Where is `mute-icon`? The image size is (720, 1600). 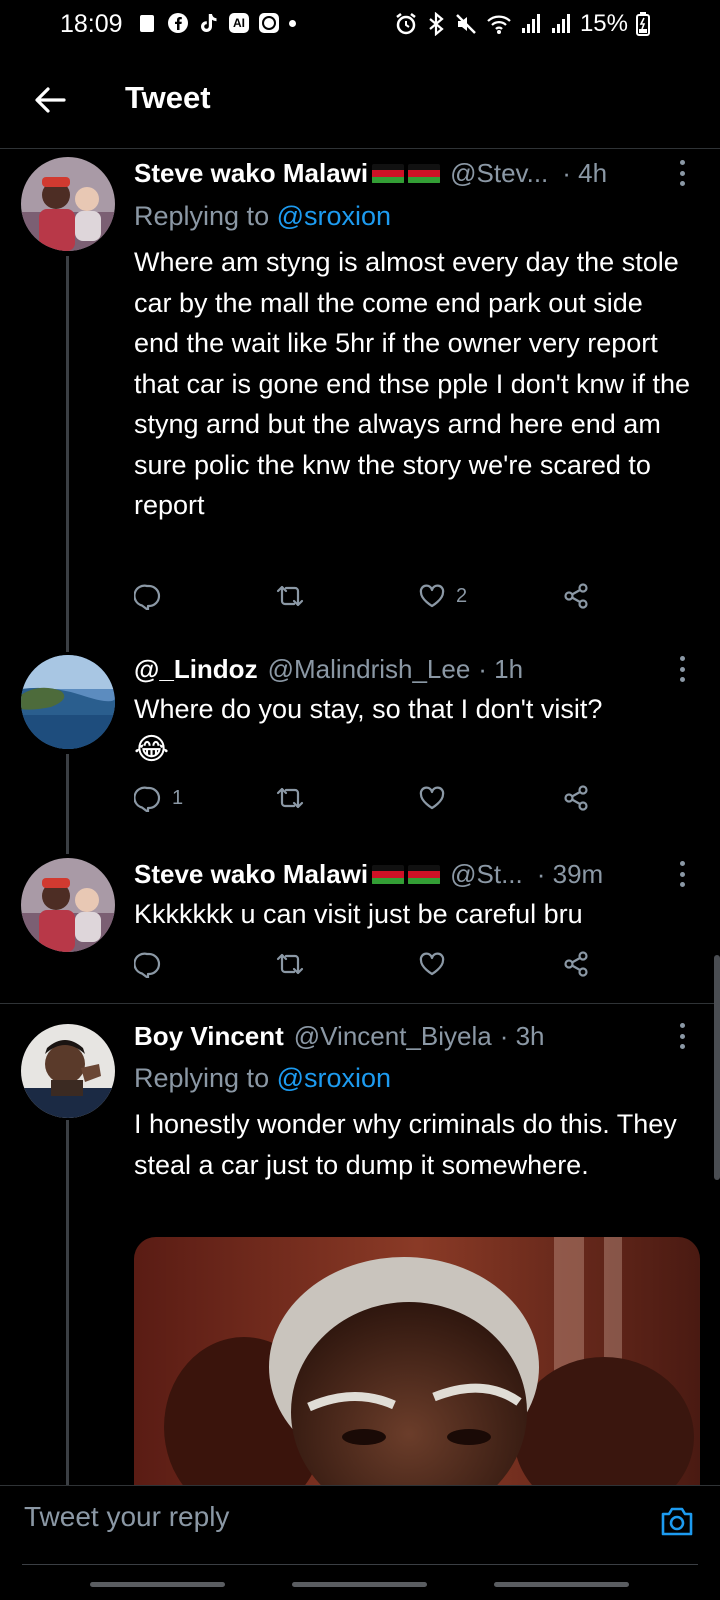
mute-icon is located at coordinates (466, 24).